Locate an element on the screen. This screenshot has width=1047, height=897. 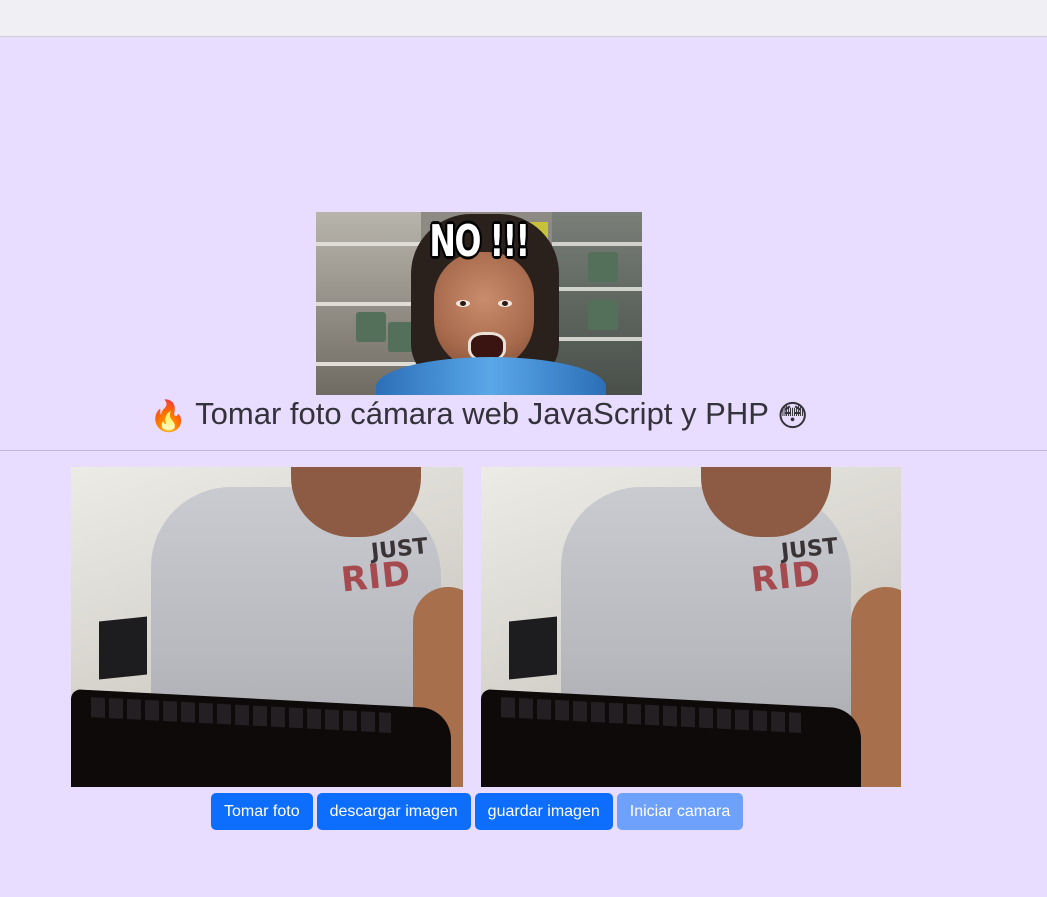
flushed-face-icon: 😳 is located at coordinates (792, 416).